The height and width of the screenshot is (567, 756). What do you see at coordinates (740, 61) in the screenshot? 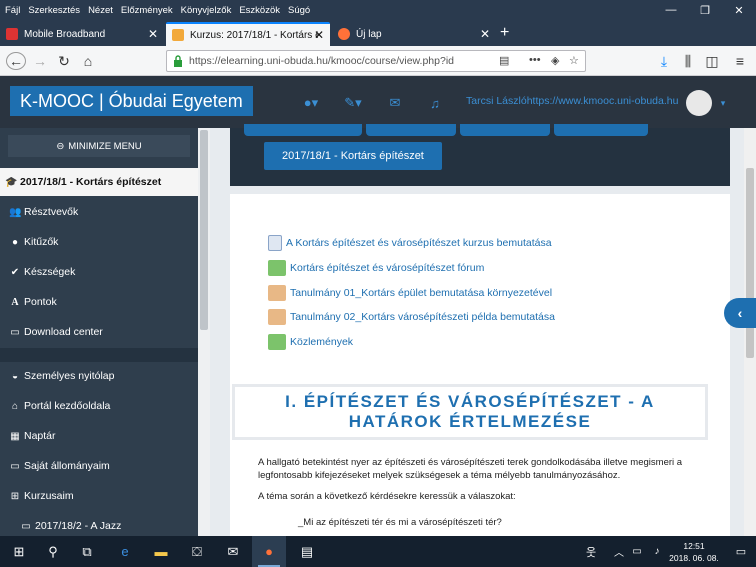
I see `hamburger-menu-icon: ≡` at bounding box center [740, 61].